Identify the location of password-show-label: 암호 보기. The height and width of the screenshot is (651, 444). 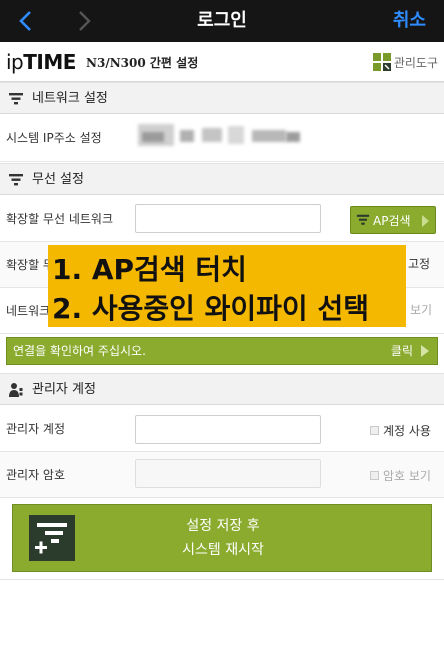
(407, 476).